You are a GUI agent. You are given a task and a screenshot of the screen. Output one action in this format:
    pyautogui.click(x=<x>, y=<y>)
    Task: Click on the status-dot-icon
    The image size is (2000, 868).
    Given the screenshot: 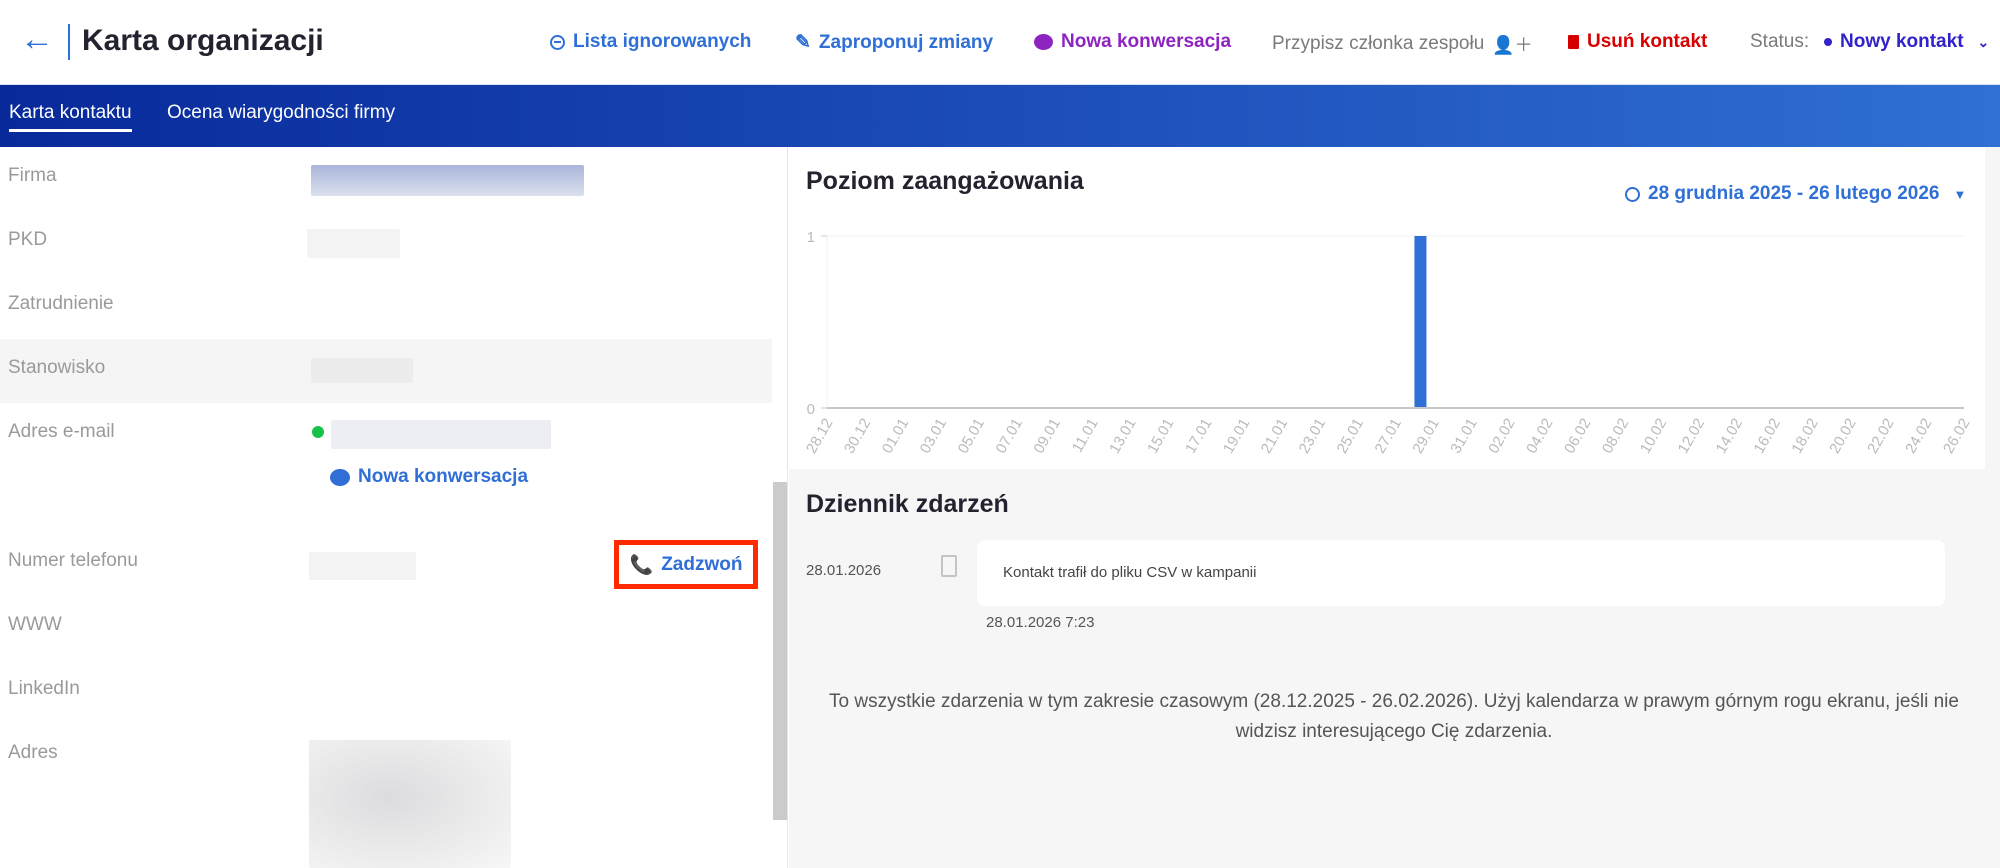 What is the action you would take?
    pyautogui.click(x=1828, y=42)
    